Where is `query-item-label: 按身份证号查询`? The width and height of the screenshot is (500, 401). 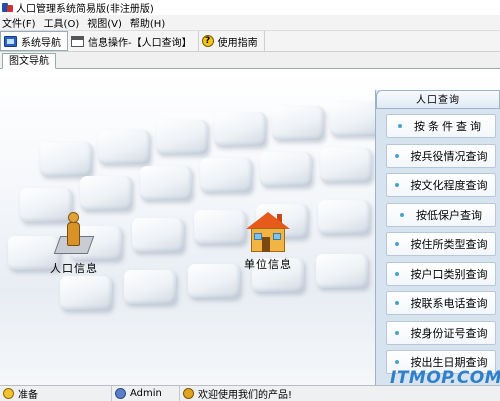 query-item-label: 按身份证号查询 is located at coordinates (449, 333).